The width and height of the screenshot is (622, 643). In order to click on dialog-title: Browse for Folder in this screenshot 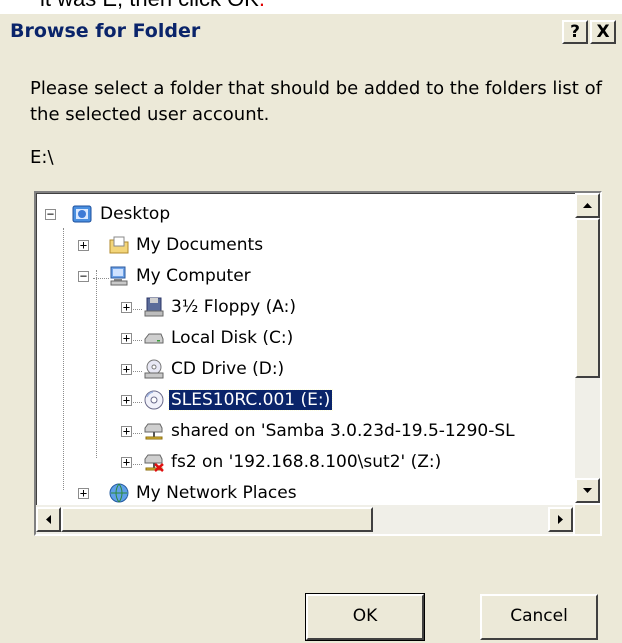, I will do `click(105, 31)`.